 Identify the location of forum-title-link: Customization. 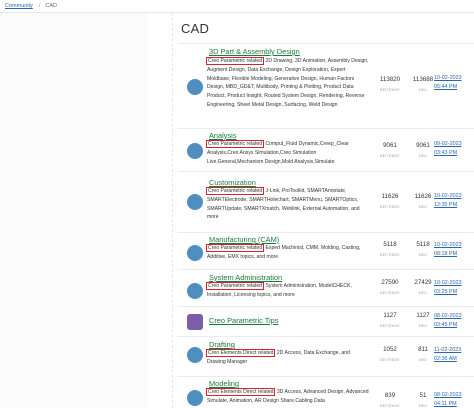
(232, 182).